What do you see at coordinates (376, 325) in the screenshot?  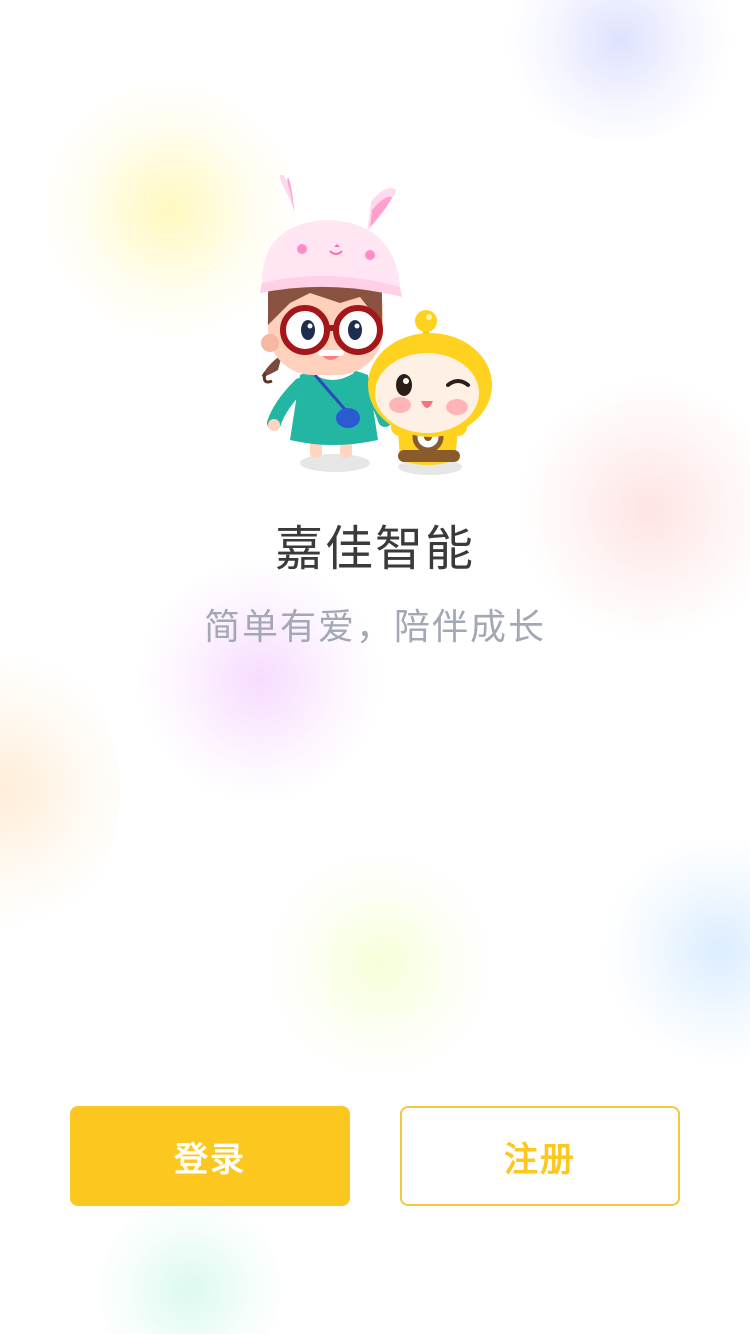 I see `mascot-illustration` at bounding box center [376, 325].